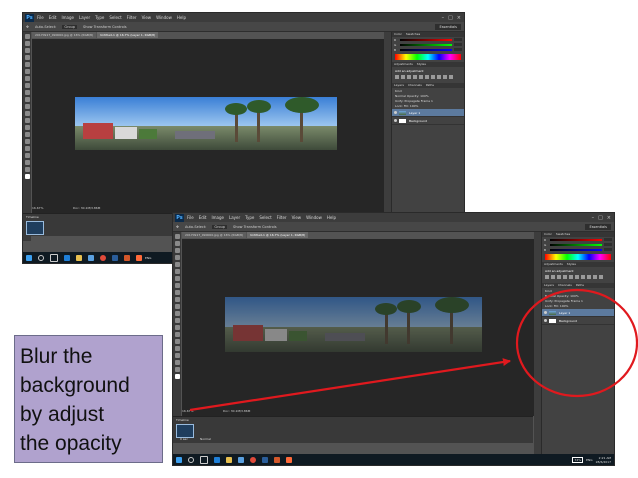 This screenshot has height=478, width=638. What do you see at coordinates (177, 306) in the screenshot?
I see `eraser-tool` at bounding box center [177, 306].